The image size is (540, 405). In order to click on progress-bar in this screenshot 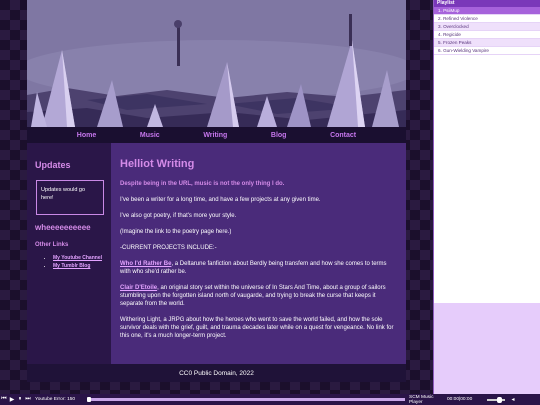, I will do `click(246, 399)`.